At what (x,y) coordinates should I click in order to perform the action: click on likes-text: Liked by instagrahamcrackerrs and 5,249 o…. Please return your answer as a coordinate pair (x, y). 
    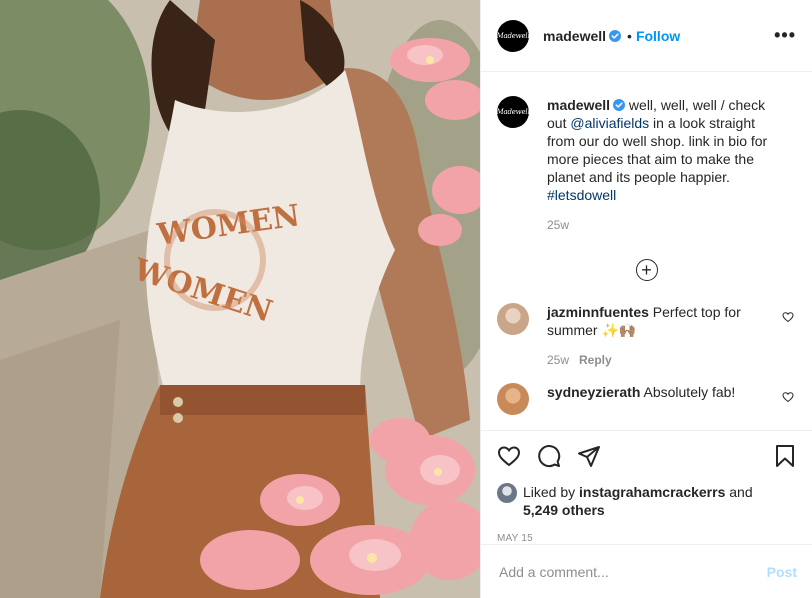
    Looking at the image, I should click on (638, 501).